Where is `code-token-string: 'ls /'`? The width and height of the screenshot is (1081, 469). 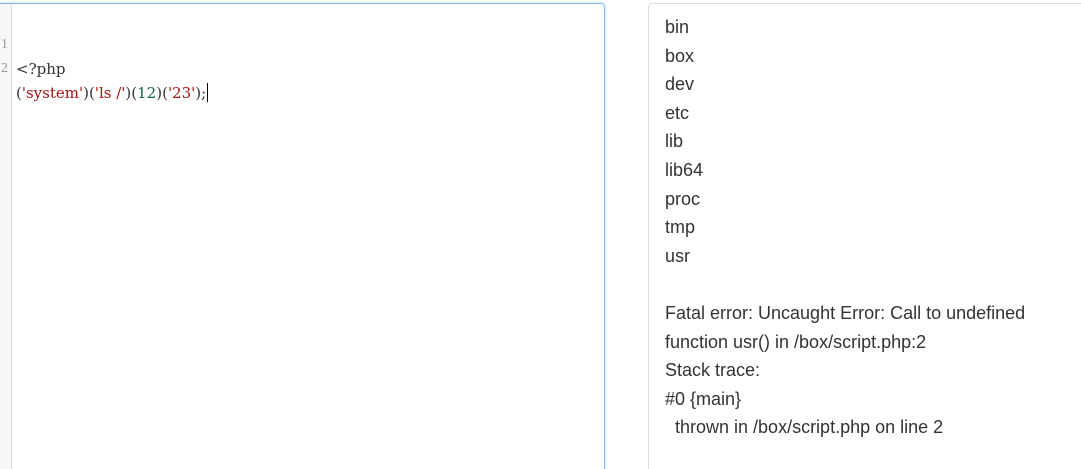 code-token-string: 'ls /' is located at coordinates (110, 93).